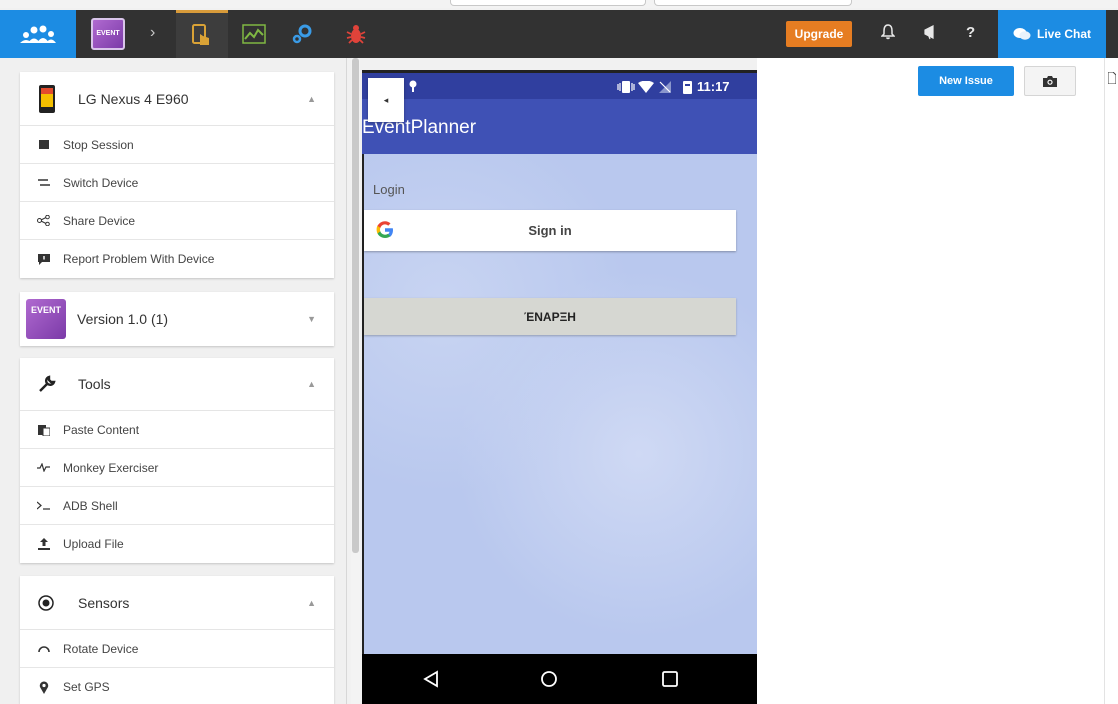 The image size is (1118, 704). Describe the element at coordinates (966, 81) in the screenshot. I see `new-issue-button: New Issue` at that location.